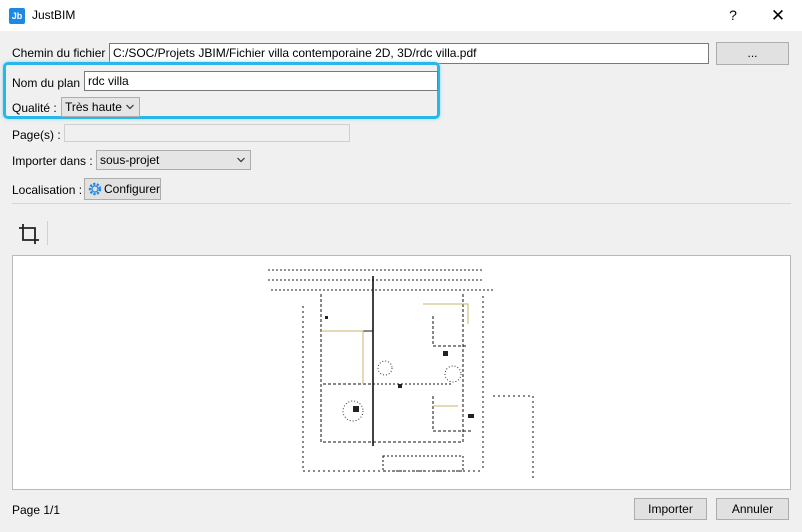 This screenshot has width=802, height=532. Describe the element at coordinates (36, 510) in the screenshot. I see `page-indicator: Page 1/1` at that location.